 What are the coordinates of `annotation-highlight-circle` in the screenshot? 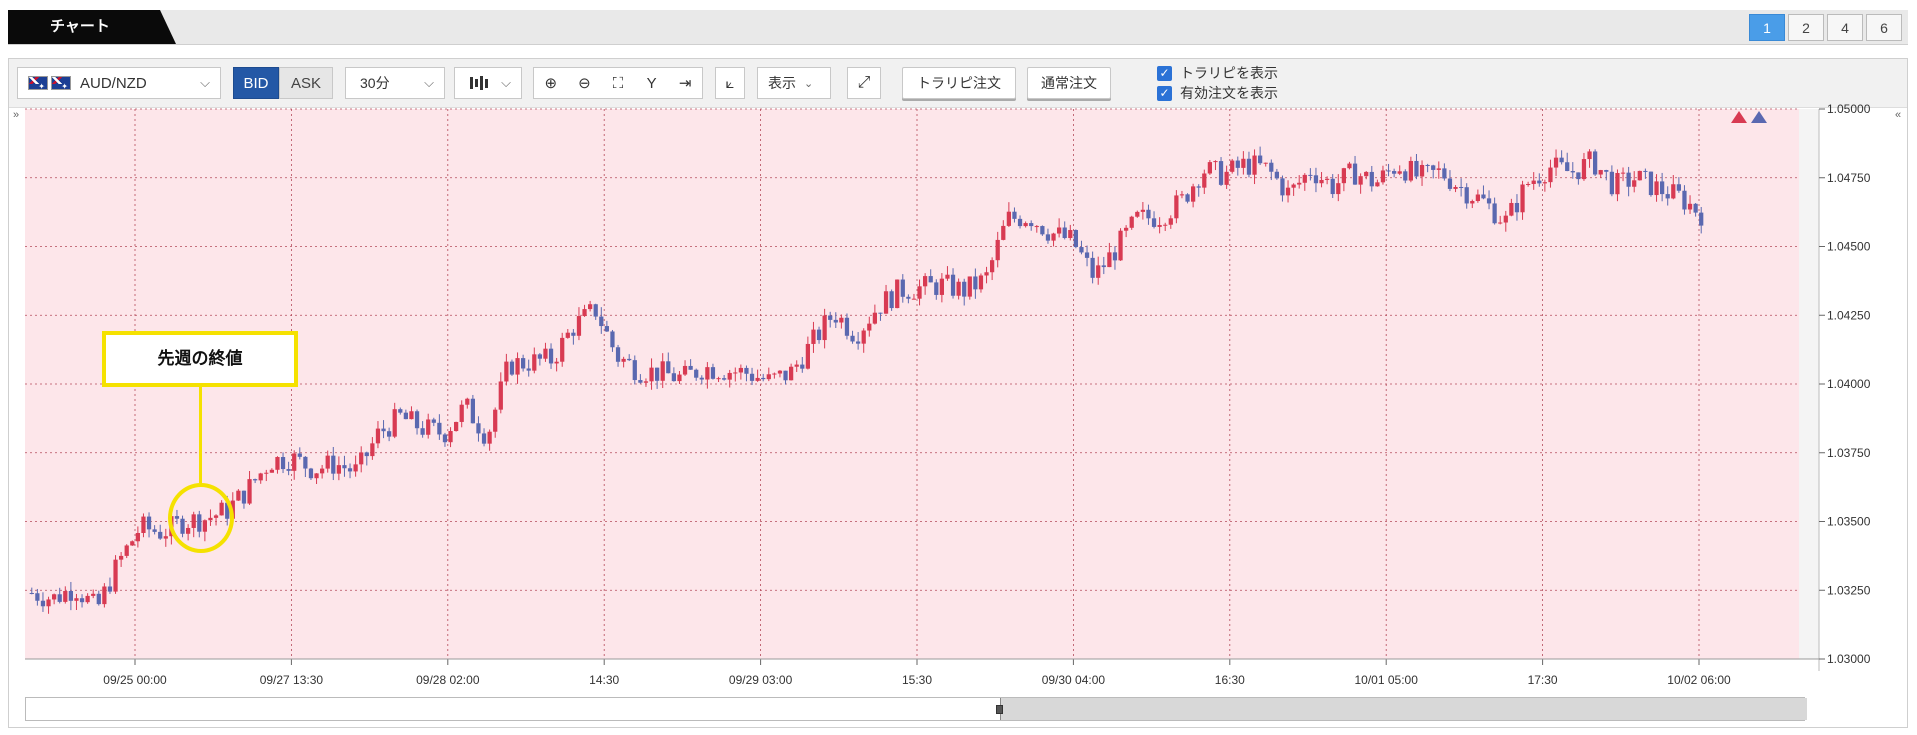 It's located at (201, 518).